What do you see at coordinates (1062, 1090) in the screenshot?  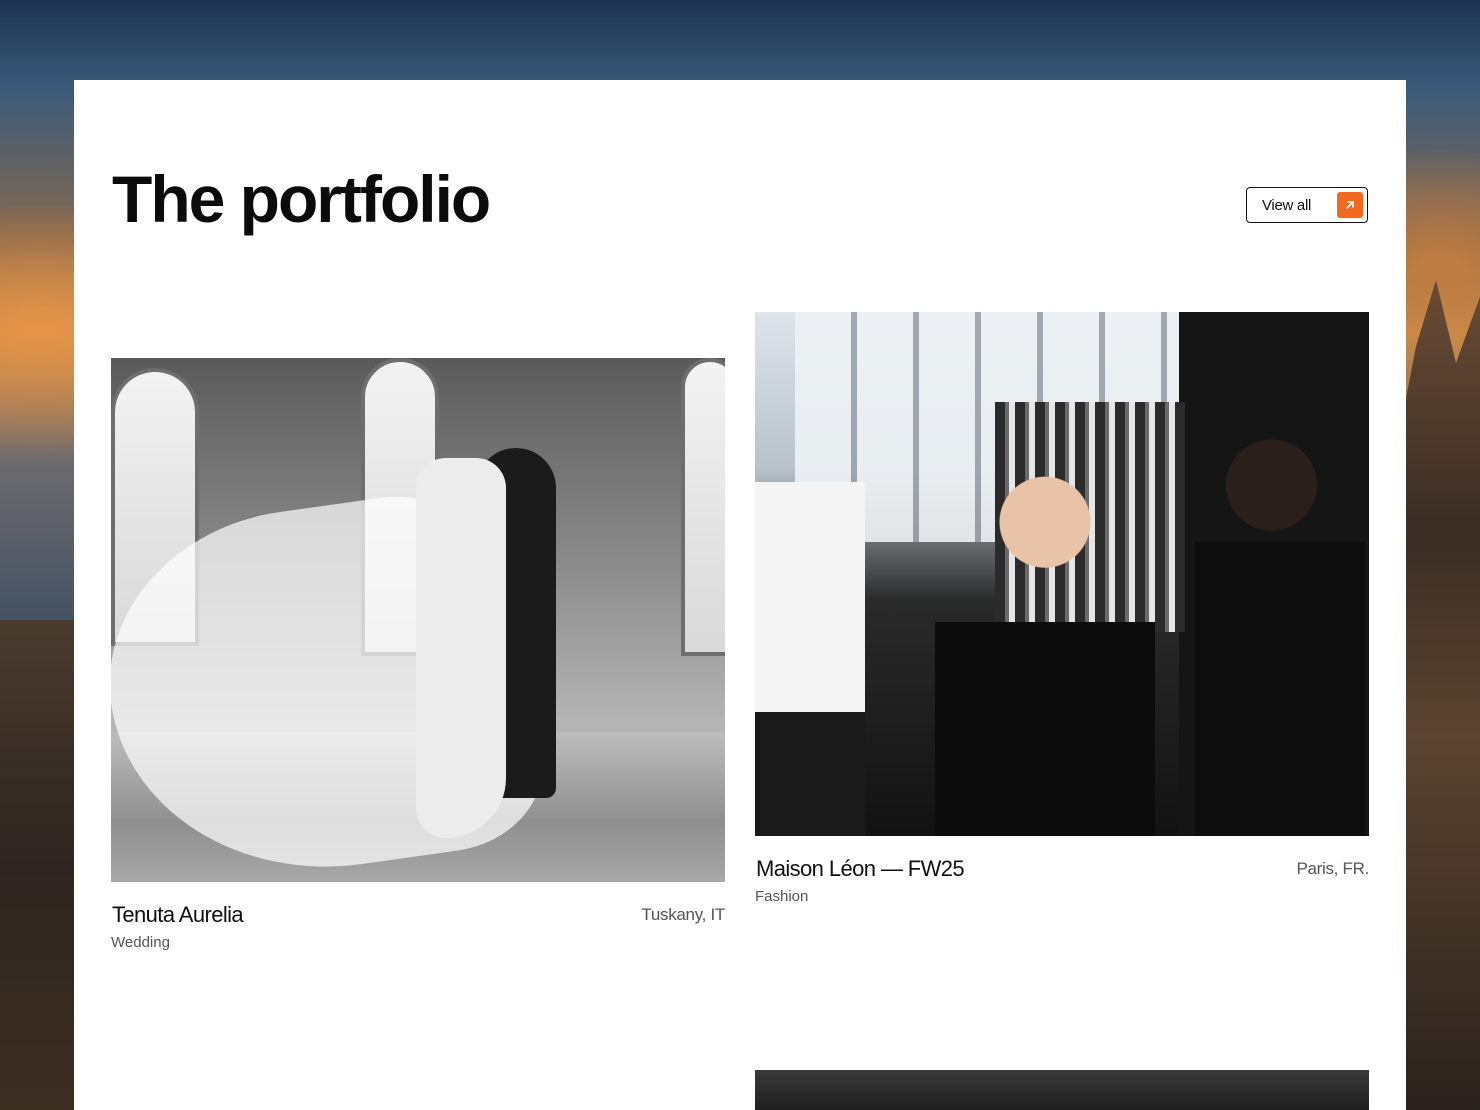 I see `project-photo-partial` at bounding box center [1062, 1090].